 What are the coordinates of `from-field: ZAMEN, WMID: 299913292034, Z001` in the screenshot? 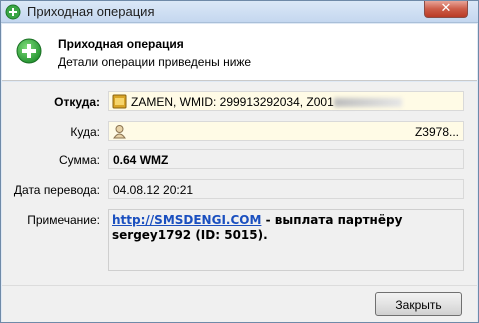 It's located at (286, 101).